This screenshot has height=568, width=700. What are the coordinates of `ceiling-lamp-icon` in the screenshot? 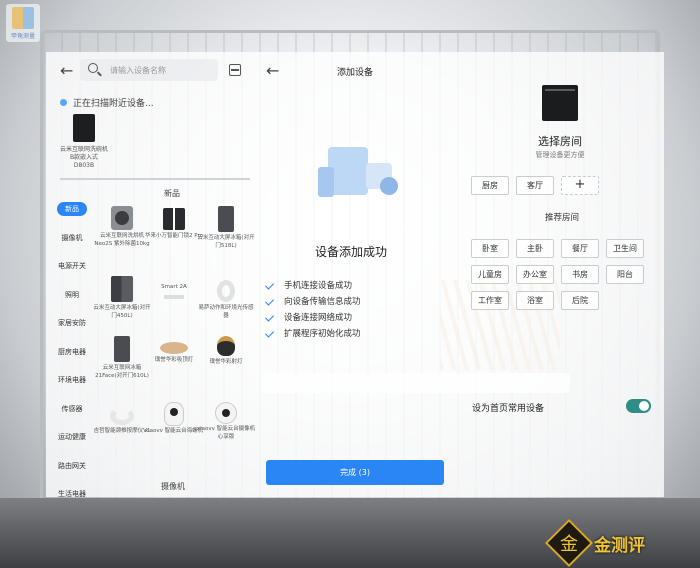 It's located at (174, 348).